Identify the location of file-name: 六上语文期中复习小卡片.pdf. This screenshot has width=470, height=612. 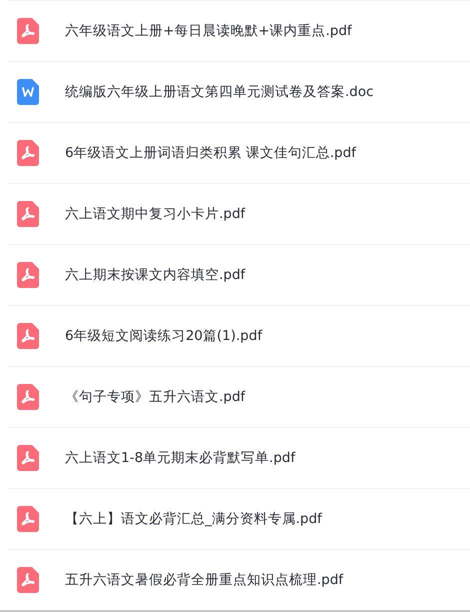
(155, 214).